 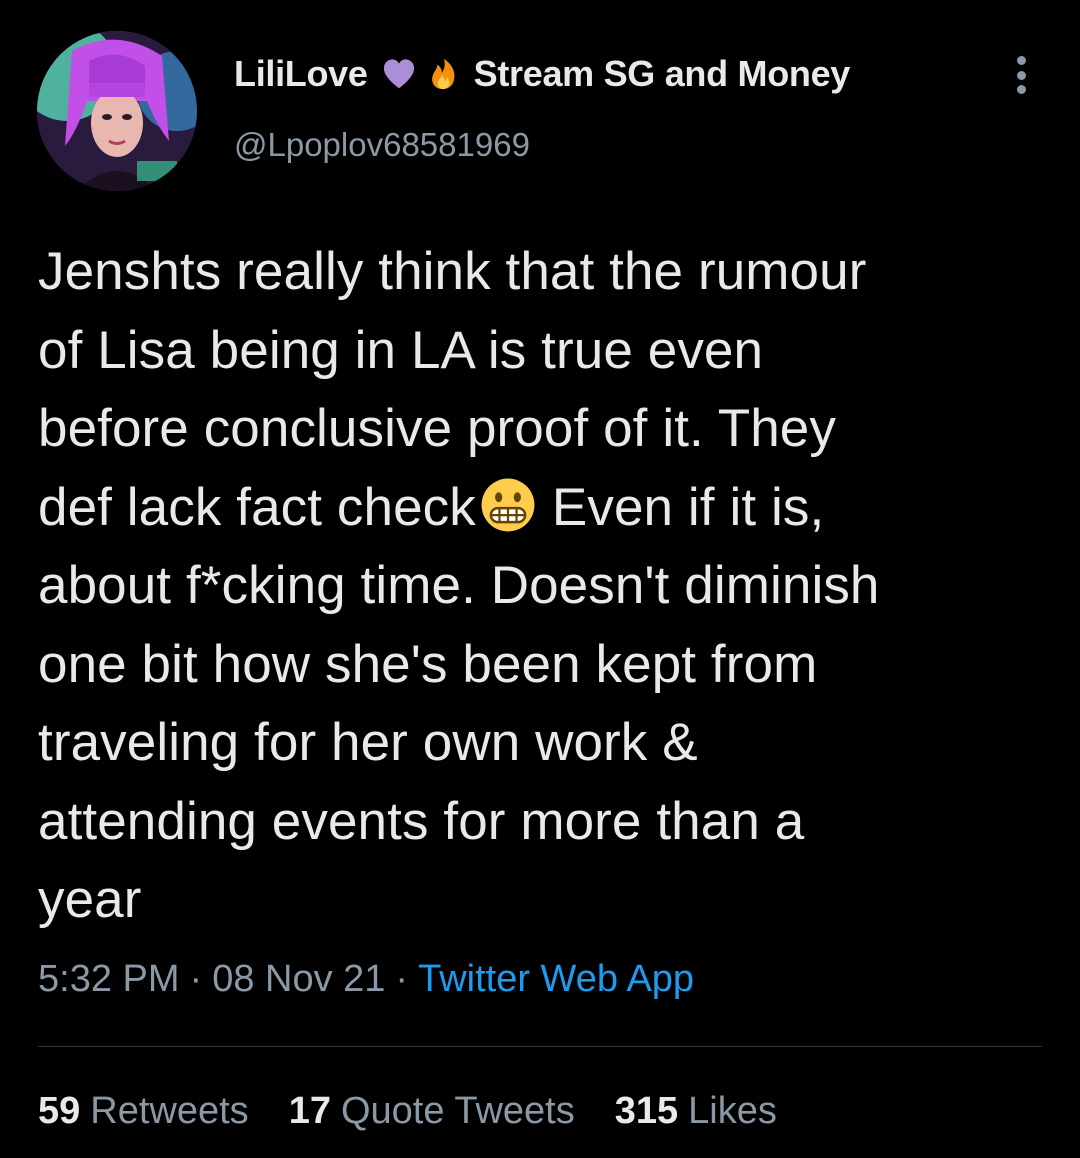 I want to click on divider, so click(x=540, y=1046).